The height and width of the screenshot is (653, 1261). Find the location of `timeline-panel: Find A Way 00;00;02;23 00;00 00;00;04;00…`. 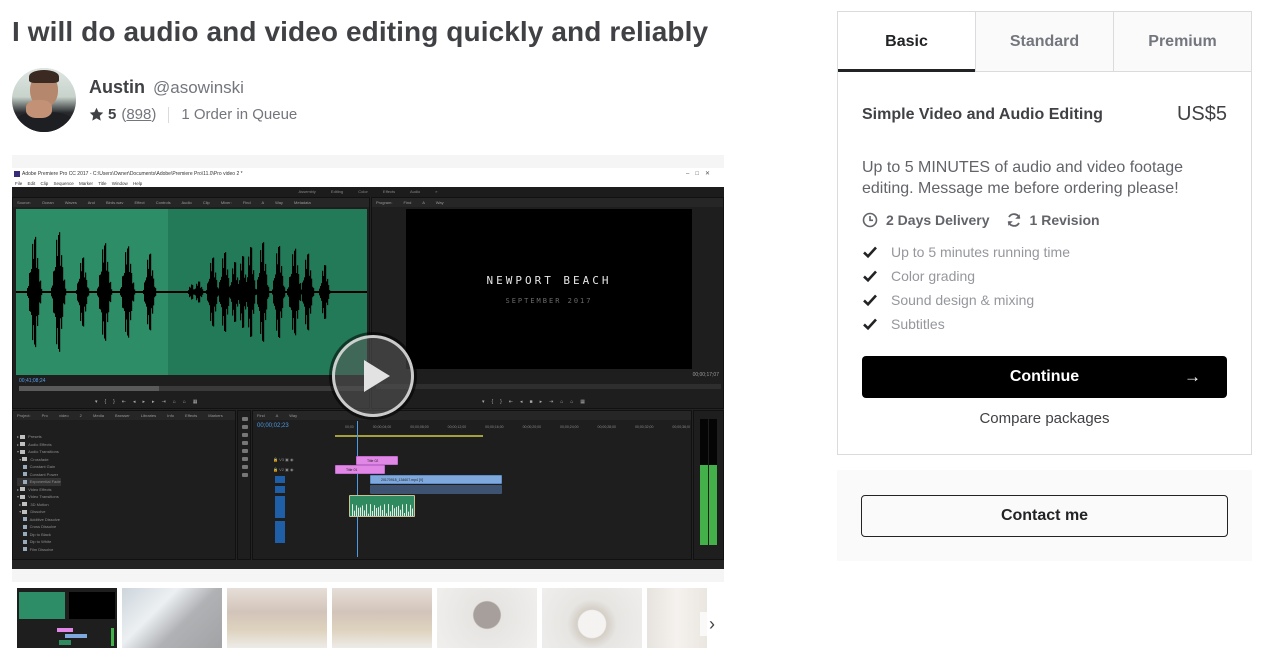

timeline-panel: Find A Way 00;00;02;23 00;00 00;00;04;00… is located at coordinates (472, 485).